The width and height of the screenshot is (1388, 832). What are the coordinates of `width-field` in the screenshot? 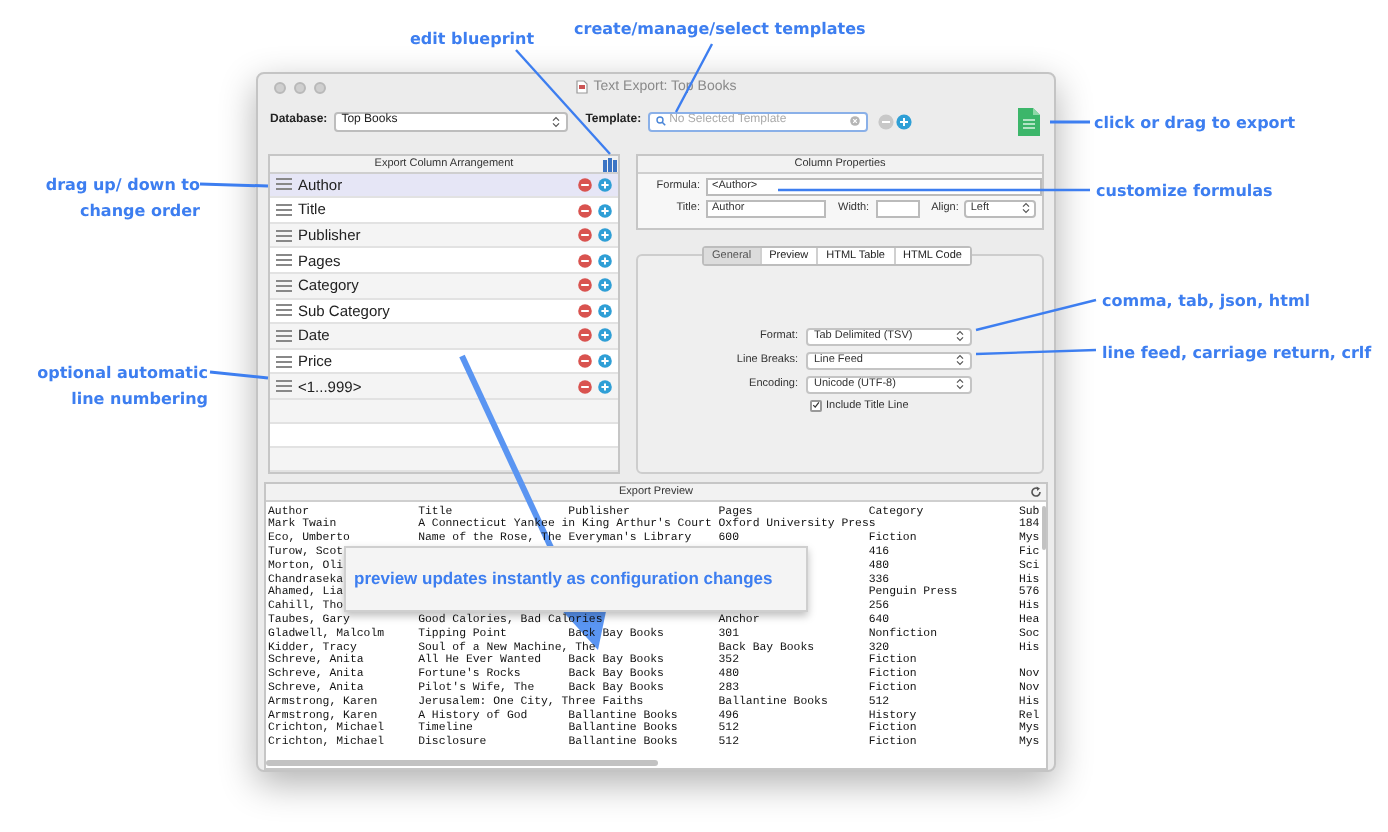 It's located at (897, 208).